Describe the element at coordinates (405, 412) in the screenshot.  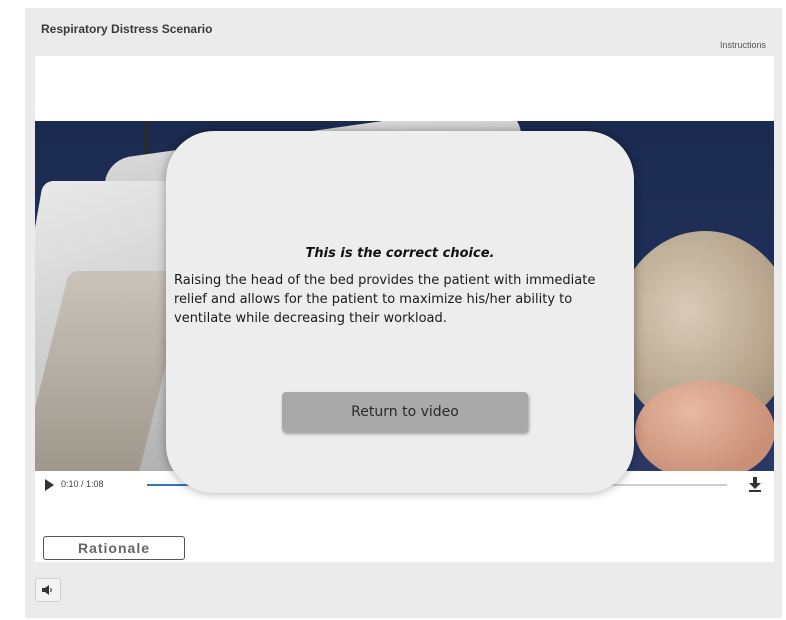
I see `return-to-video-button: Return to video` at that location.